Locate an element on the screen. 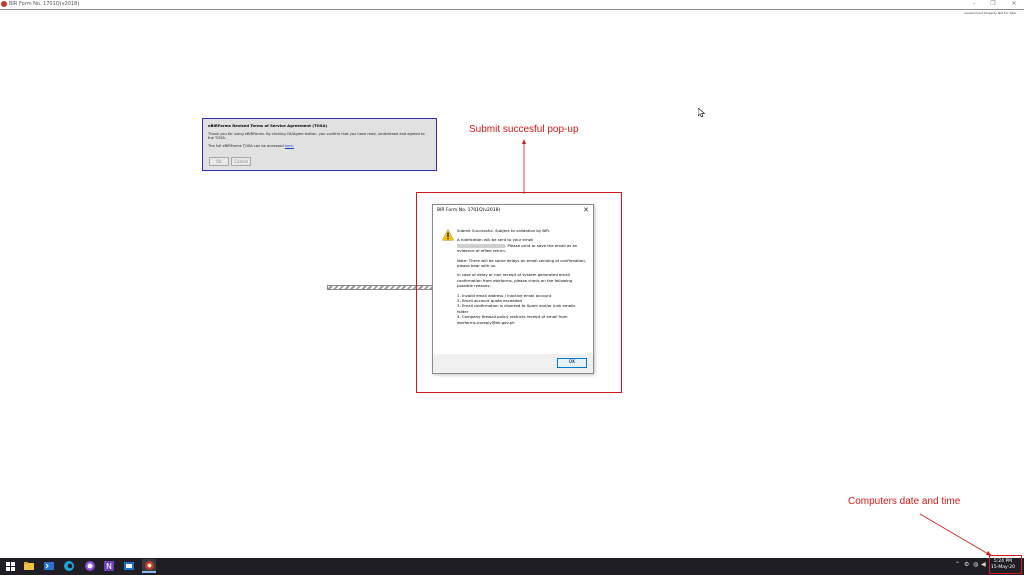  start-windows-icon is located at coordinates (10, 566).